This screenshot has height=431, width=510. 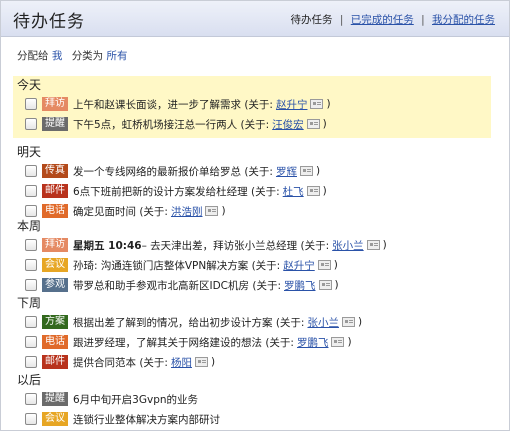 I want to click on view-link-pending: 待办任务, so click(x=311, y=20).